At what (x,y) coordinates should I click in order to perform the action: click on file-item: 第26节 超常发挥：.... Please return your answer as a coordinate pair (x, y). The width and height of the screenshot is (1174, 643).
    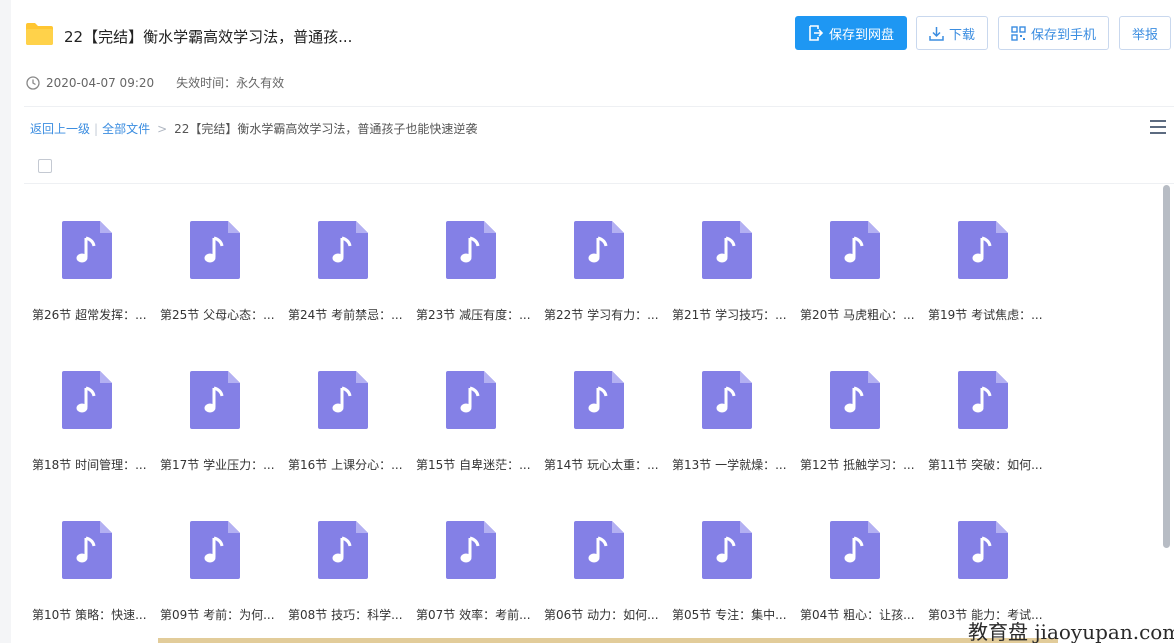
    Looking at the image, I should click on (88, 269).